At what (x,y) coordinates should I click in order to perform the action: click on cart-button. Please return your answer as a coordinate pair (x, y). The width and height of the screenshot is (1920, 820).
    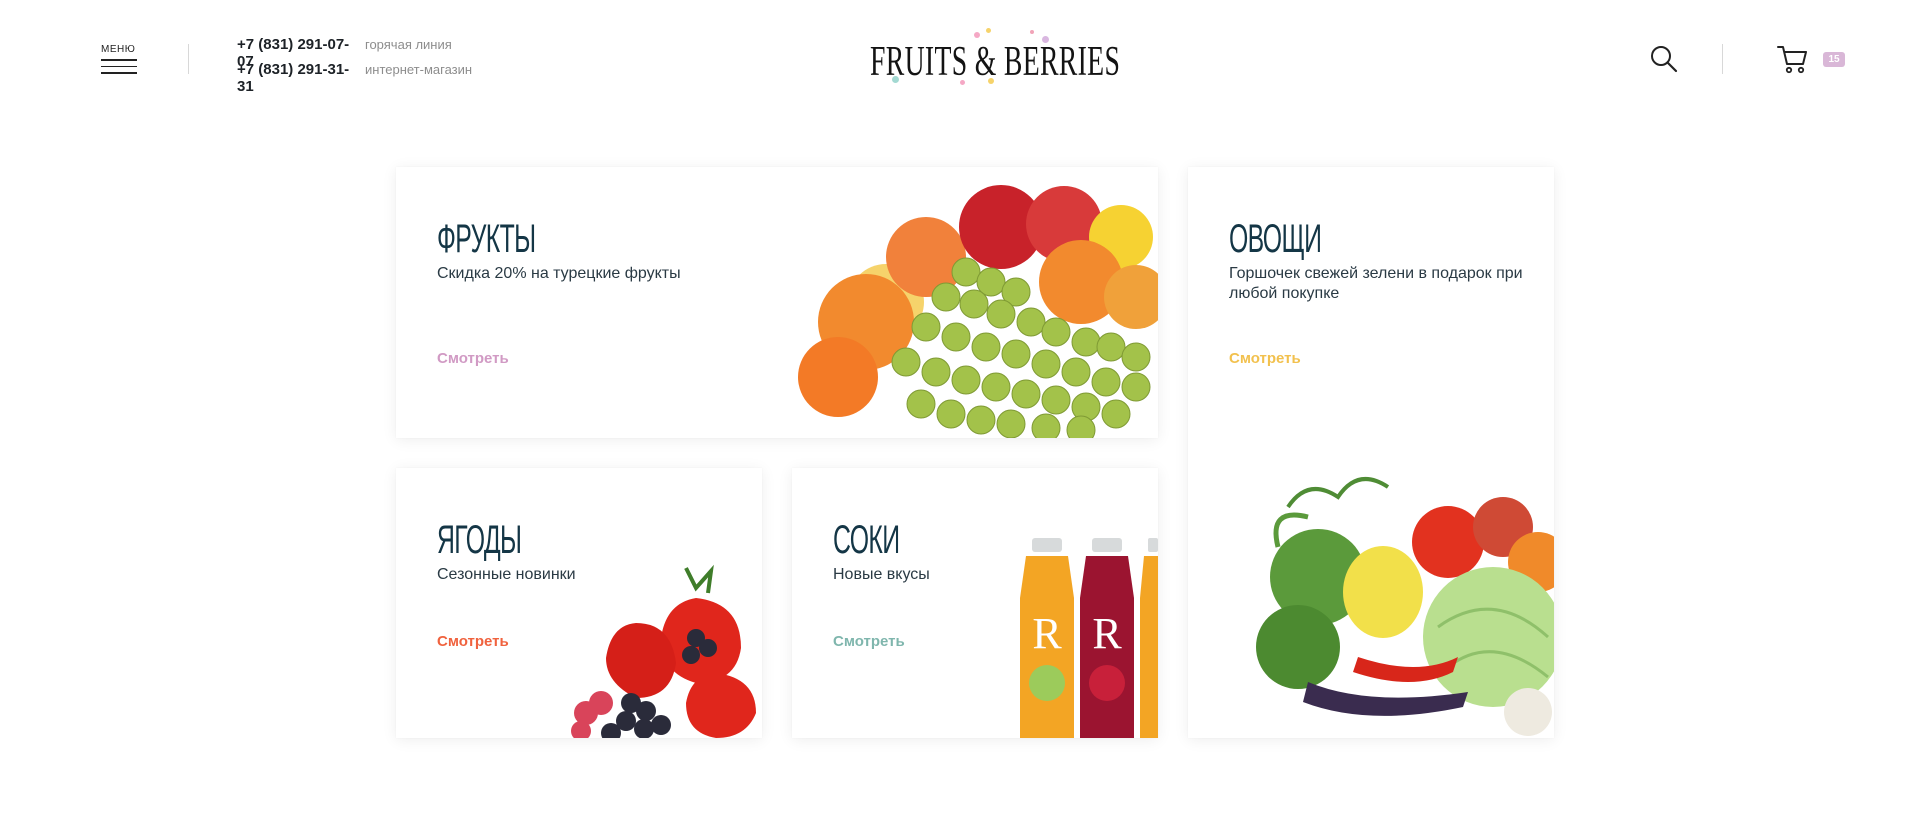
    Looking at the image, I should click on (1793, 59).